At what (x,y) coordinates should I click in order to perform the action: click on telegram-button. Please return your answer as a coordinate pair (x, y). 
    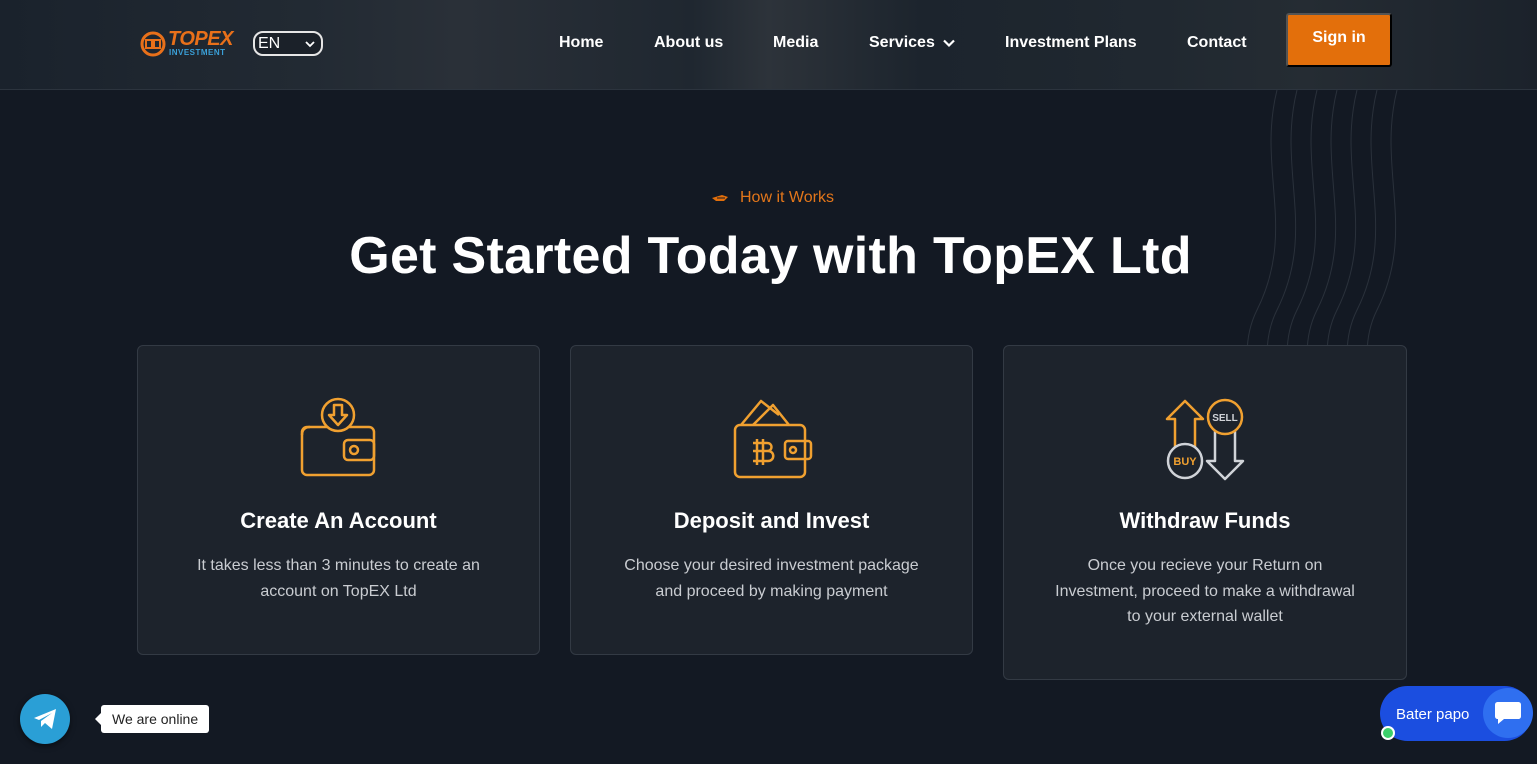
    Looking at the image, I should click on (45, 719).